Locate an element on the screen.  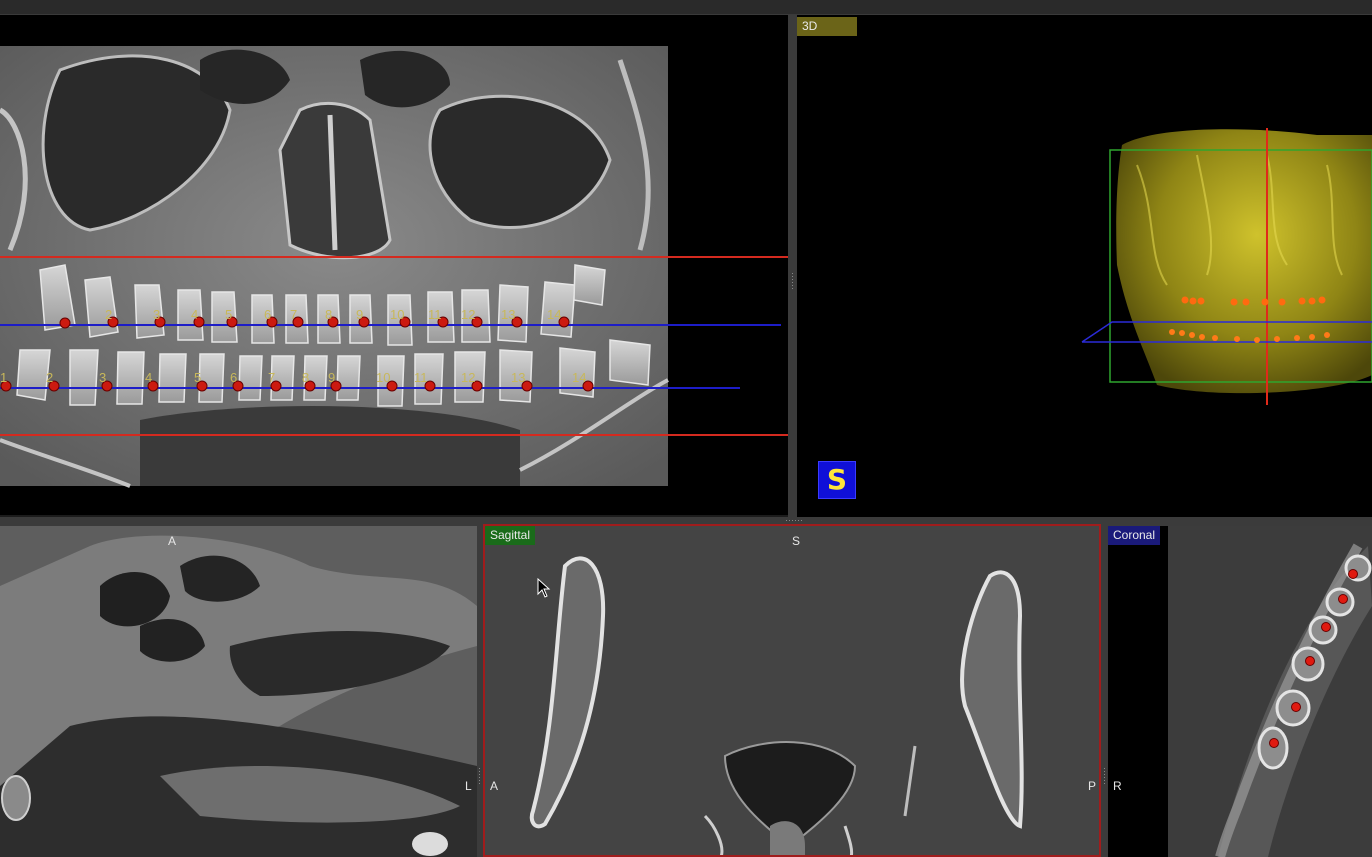
lower-label-5: 5 is located at coordinates (197, 377).